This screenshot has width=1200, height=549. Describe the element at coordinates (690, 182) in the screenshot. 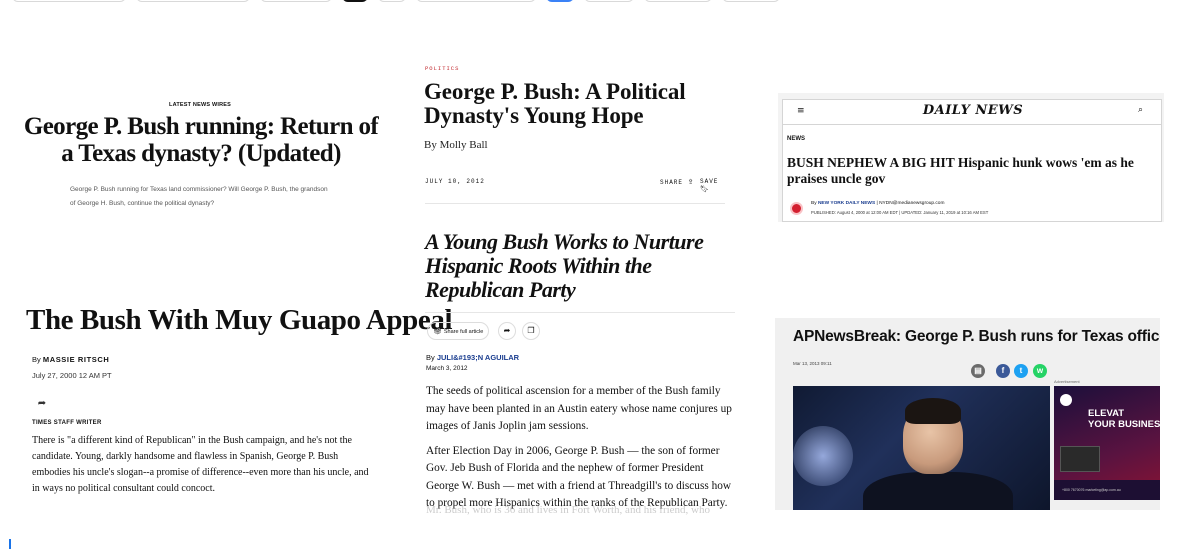

I see `share-icon: ⇪` at that location.